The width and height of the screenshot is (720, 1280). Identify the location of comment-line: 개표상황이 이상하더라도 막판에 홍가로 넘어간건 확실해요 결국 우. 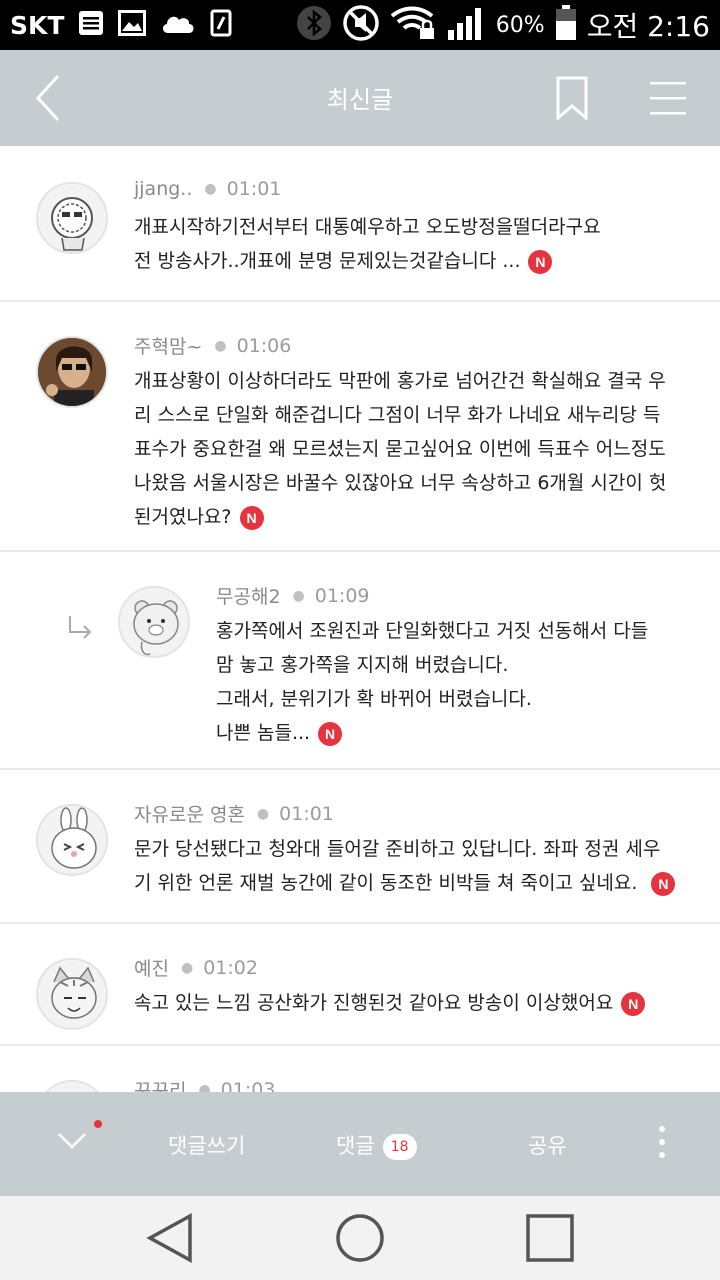
(400, 381).